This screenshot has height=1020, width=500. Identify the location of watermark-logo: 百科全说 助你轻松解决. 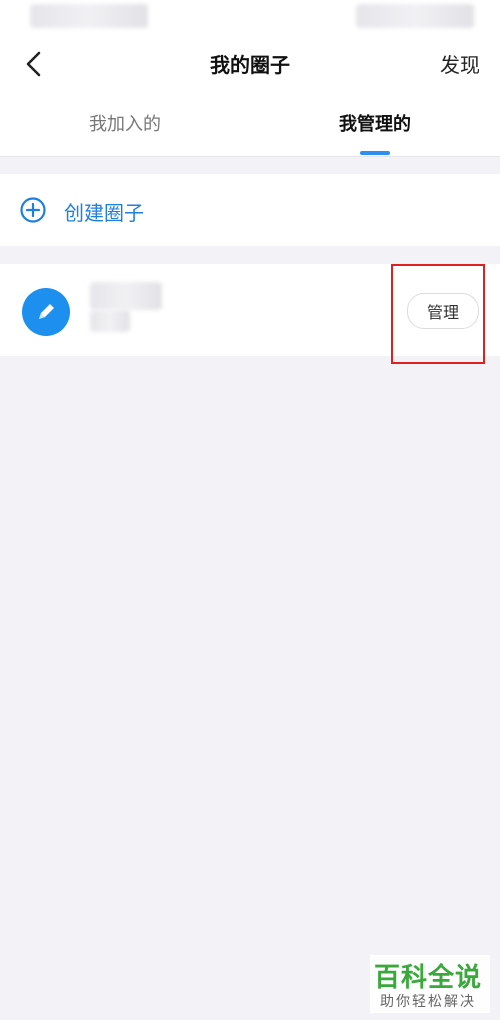
(430, 984).